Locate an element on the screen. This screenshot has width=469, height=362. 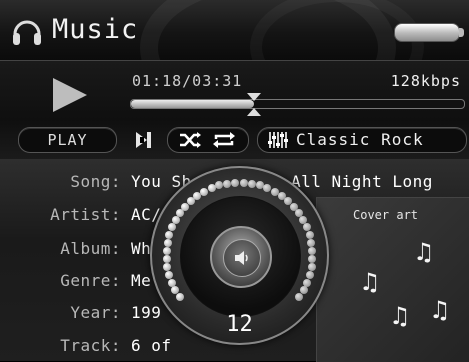
play-button: PLAY is located at coordinates (67, 140).